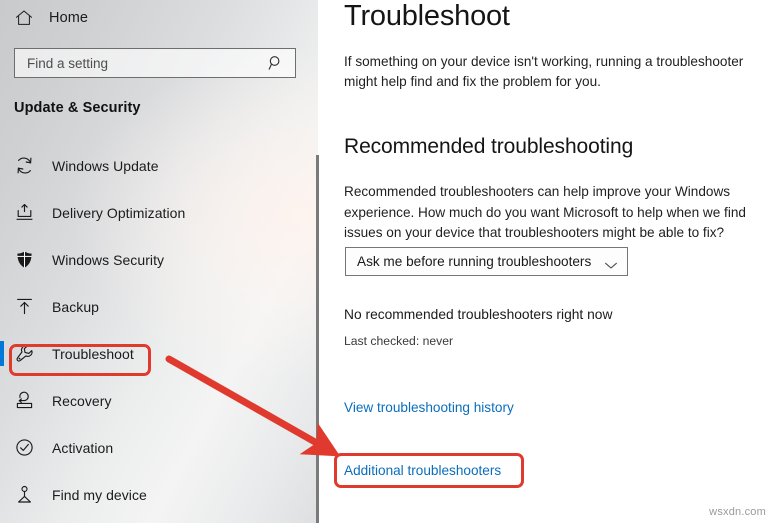 The image size is (775, 523). I want to click on refresh-icon, so click(24, 165).